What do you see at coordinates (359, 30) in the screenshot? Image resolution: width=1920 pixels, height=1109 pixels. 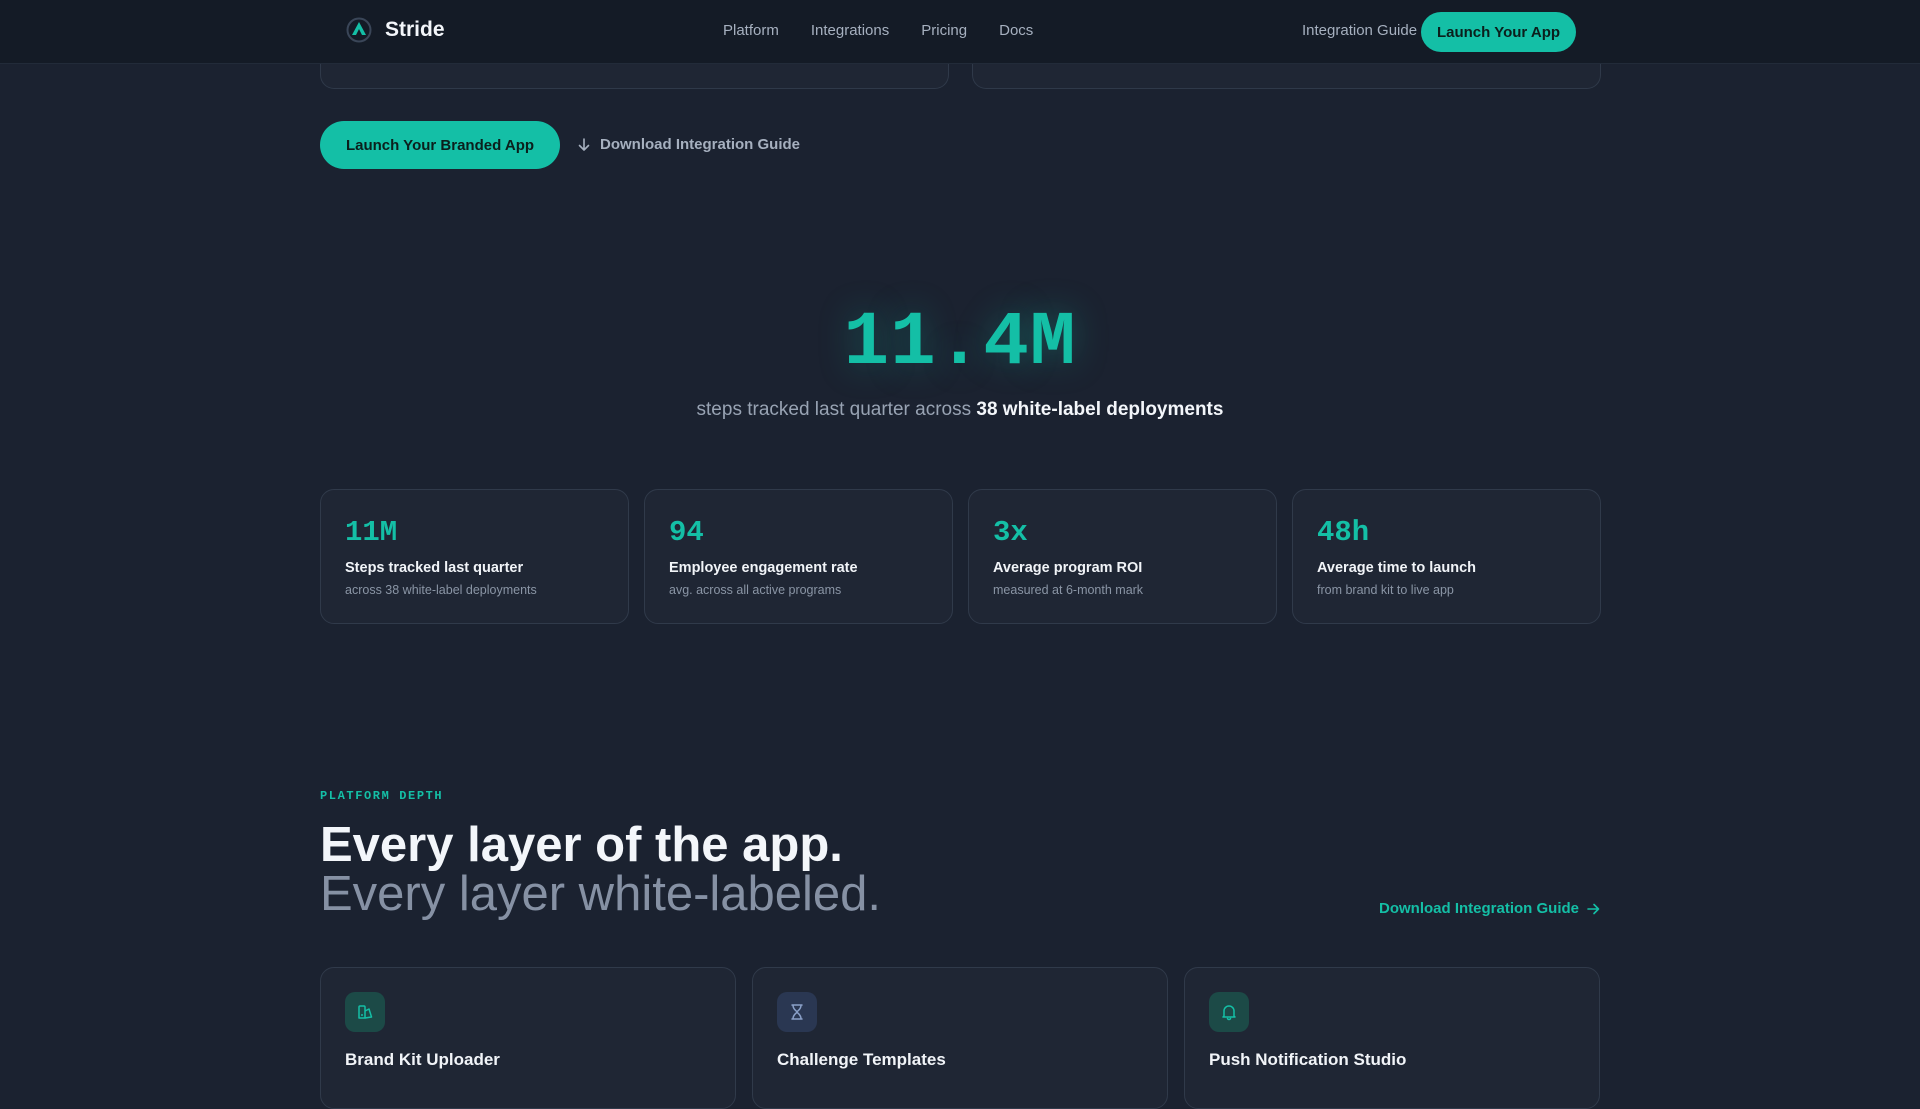 I see `stride-logo-icon` at bounding box center [359, 30].